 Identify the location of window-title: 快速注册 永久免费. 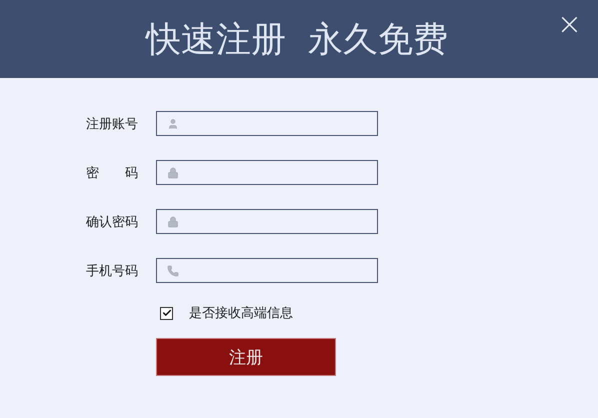
(297, 40).